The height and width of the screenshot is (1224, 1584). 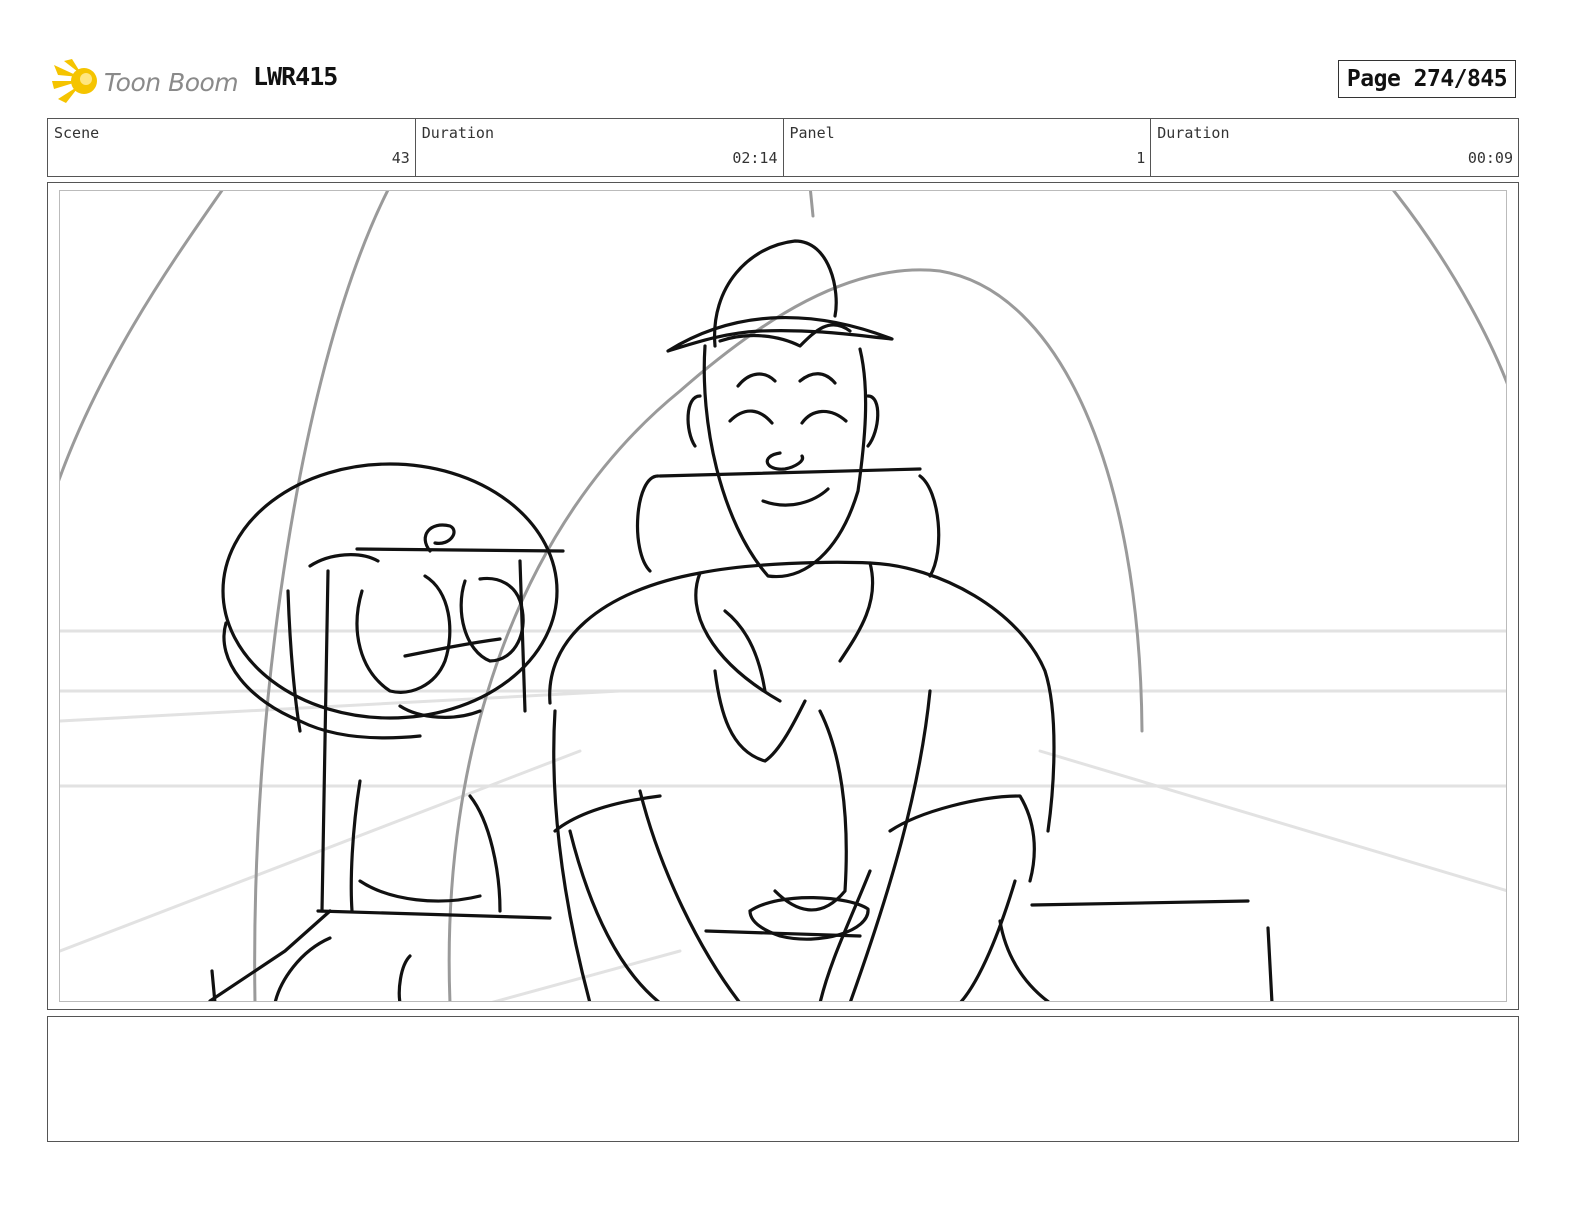 What do you see at coordinates (600, 147) in the screenshot?
I see `scene-duration-cell: Duration 02:14` at bounding box center [600, 147].